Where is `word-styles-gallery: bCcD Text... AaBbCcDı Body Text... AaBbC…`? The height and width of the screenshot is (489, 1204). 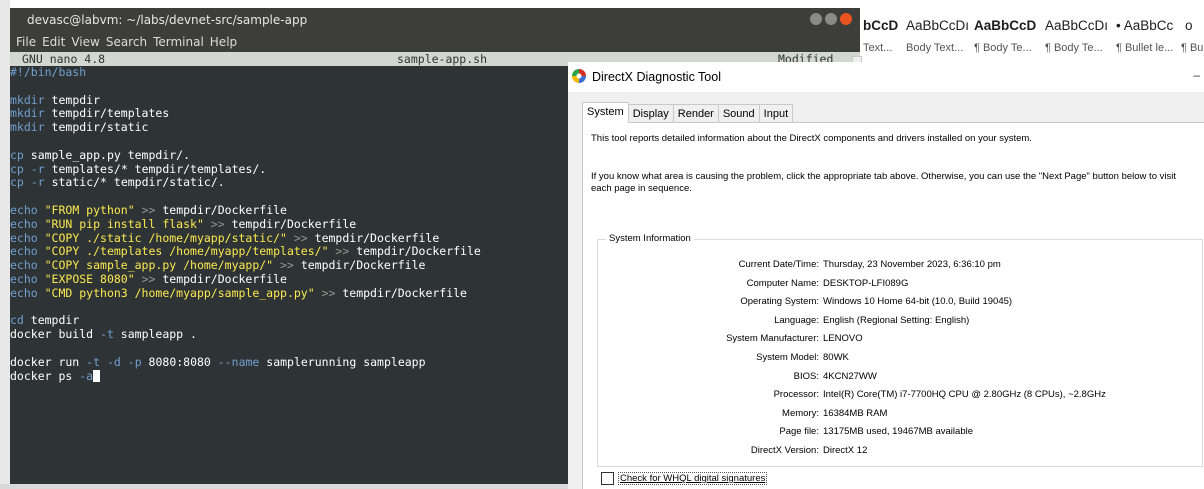 word-styles-gallery: bCcD Text... AaBbCcDı Body Text... AaBbC… is located at coordinates (1032, 31).